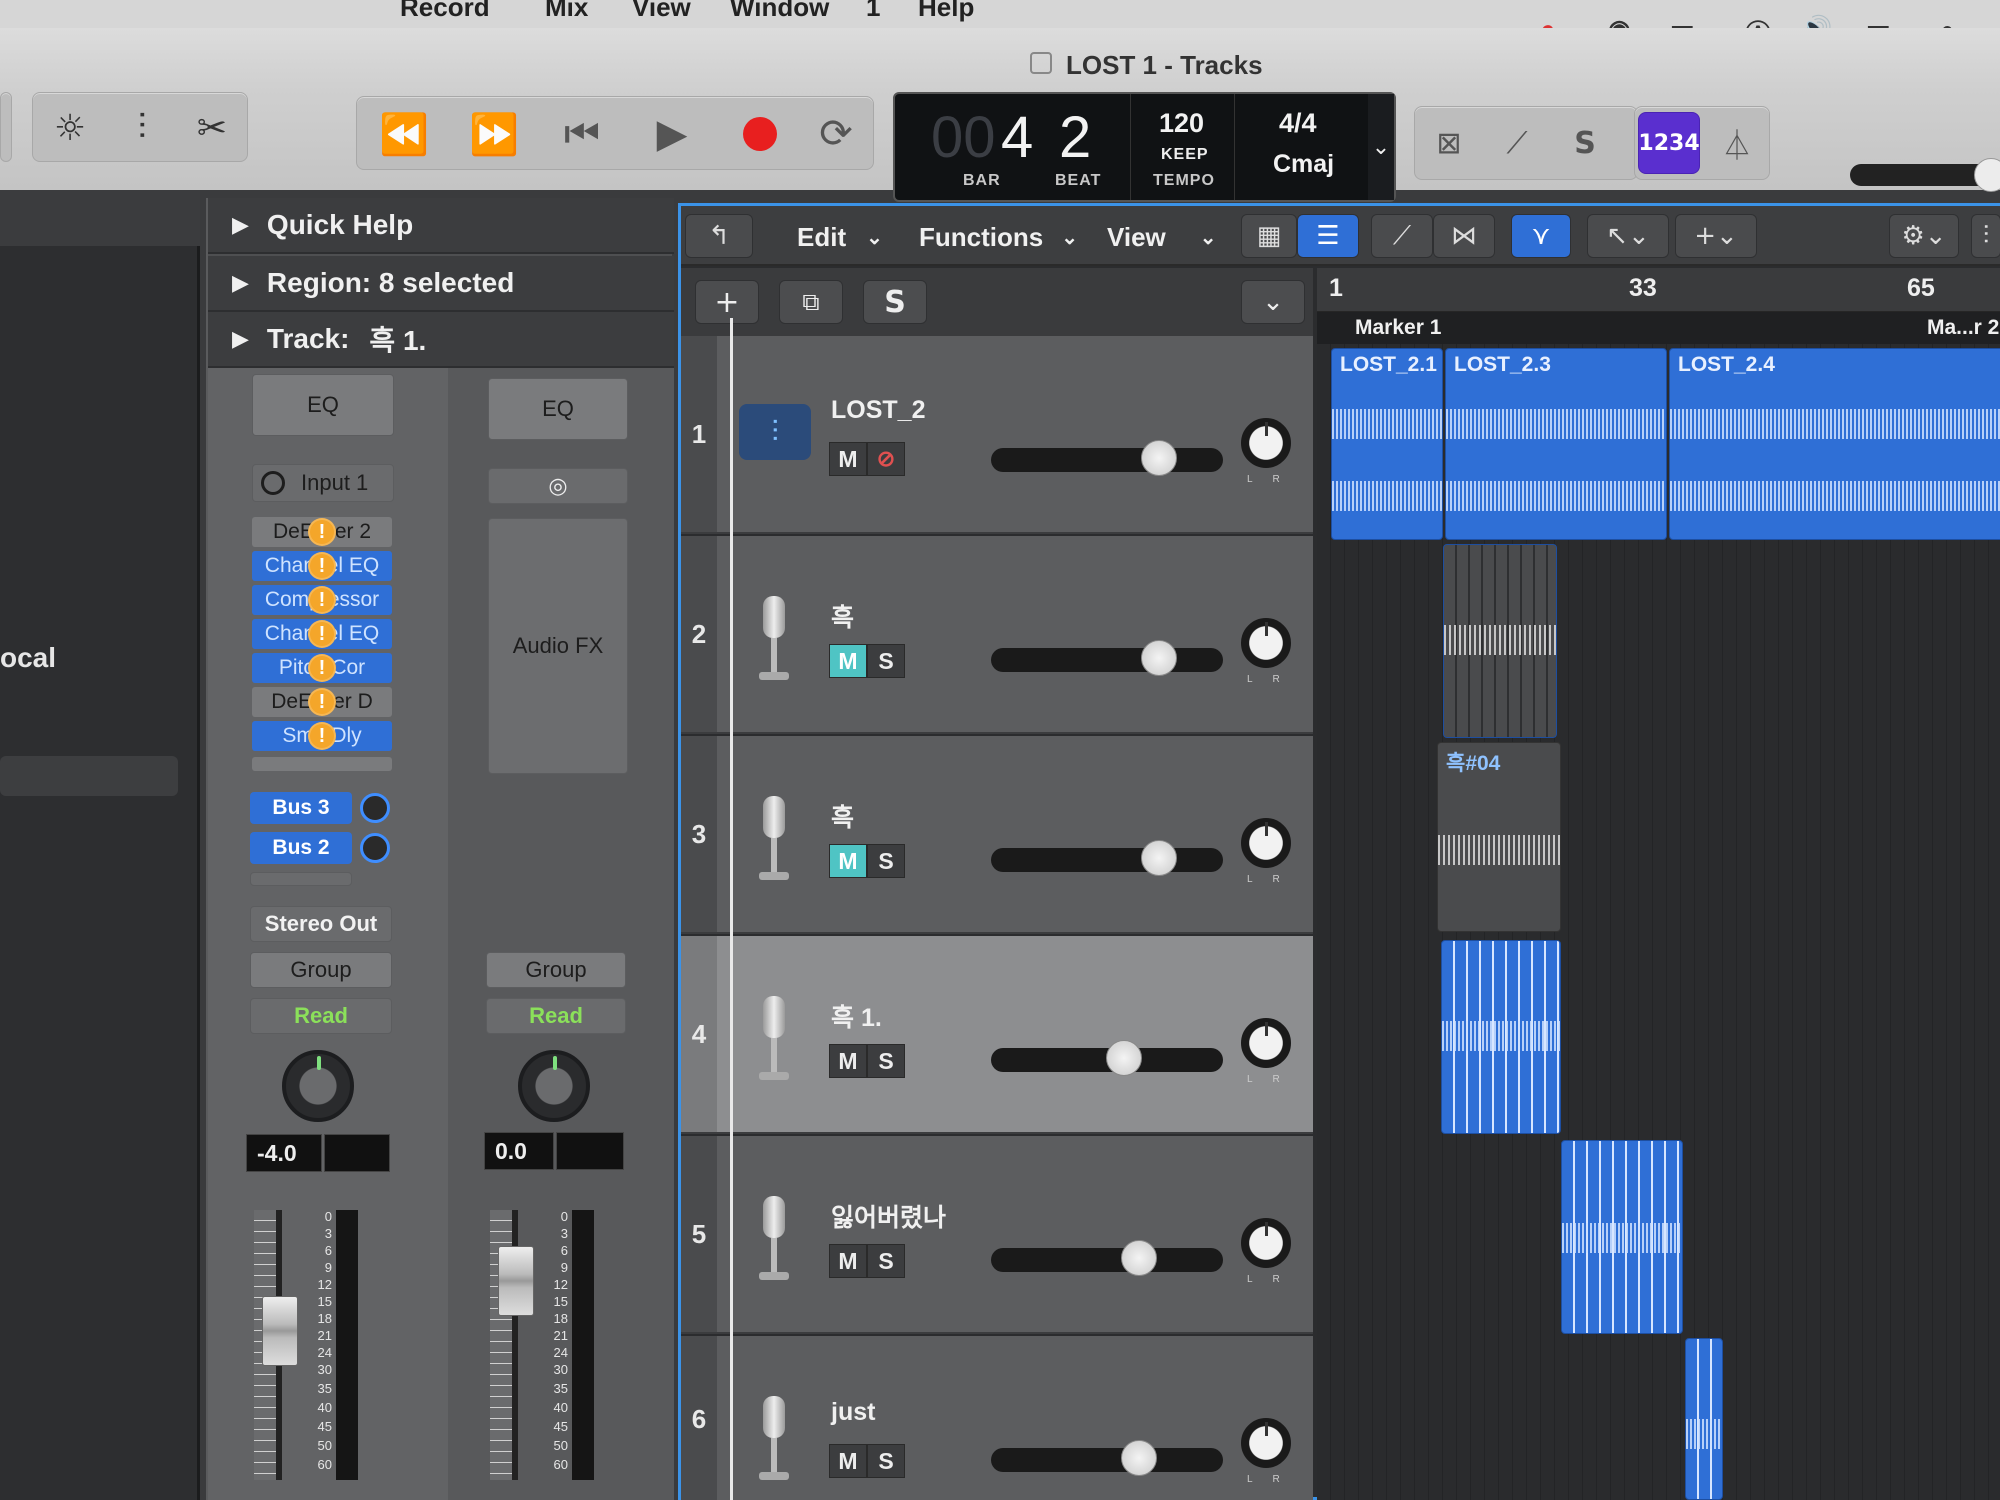 Image resolution: width=2000 pixels, height=1500 pixels. What do you see at coordinates (441, 226) in the screenshot?
I see `quick-help-header: ▶ Quick Help` at bounding box center [441, 226].